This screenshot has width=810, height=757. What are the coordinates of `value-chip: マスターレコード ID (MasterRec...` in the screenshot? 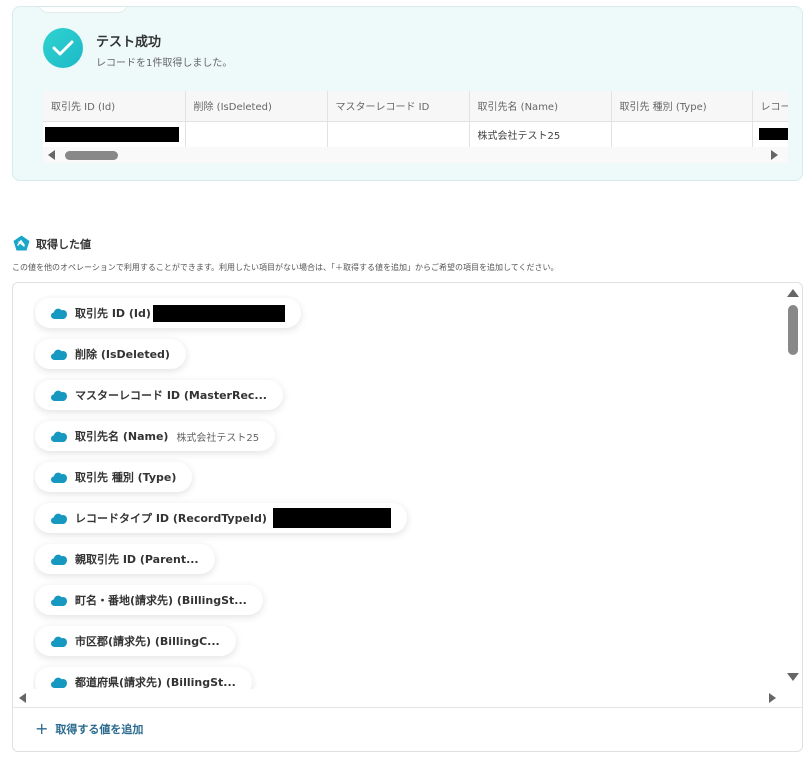 It's located at (159, 395).